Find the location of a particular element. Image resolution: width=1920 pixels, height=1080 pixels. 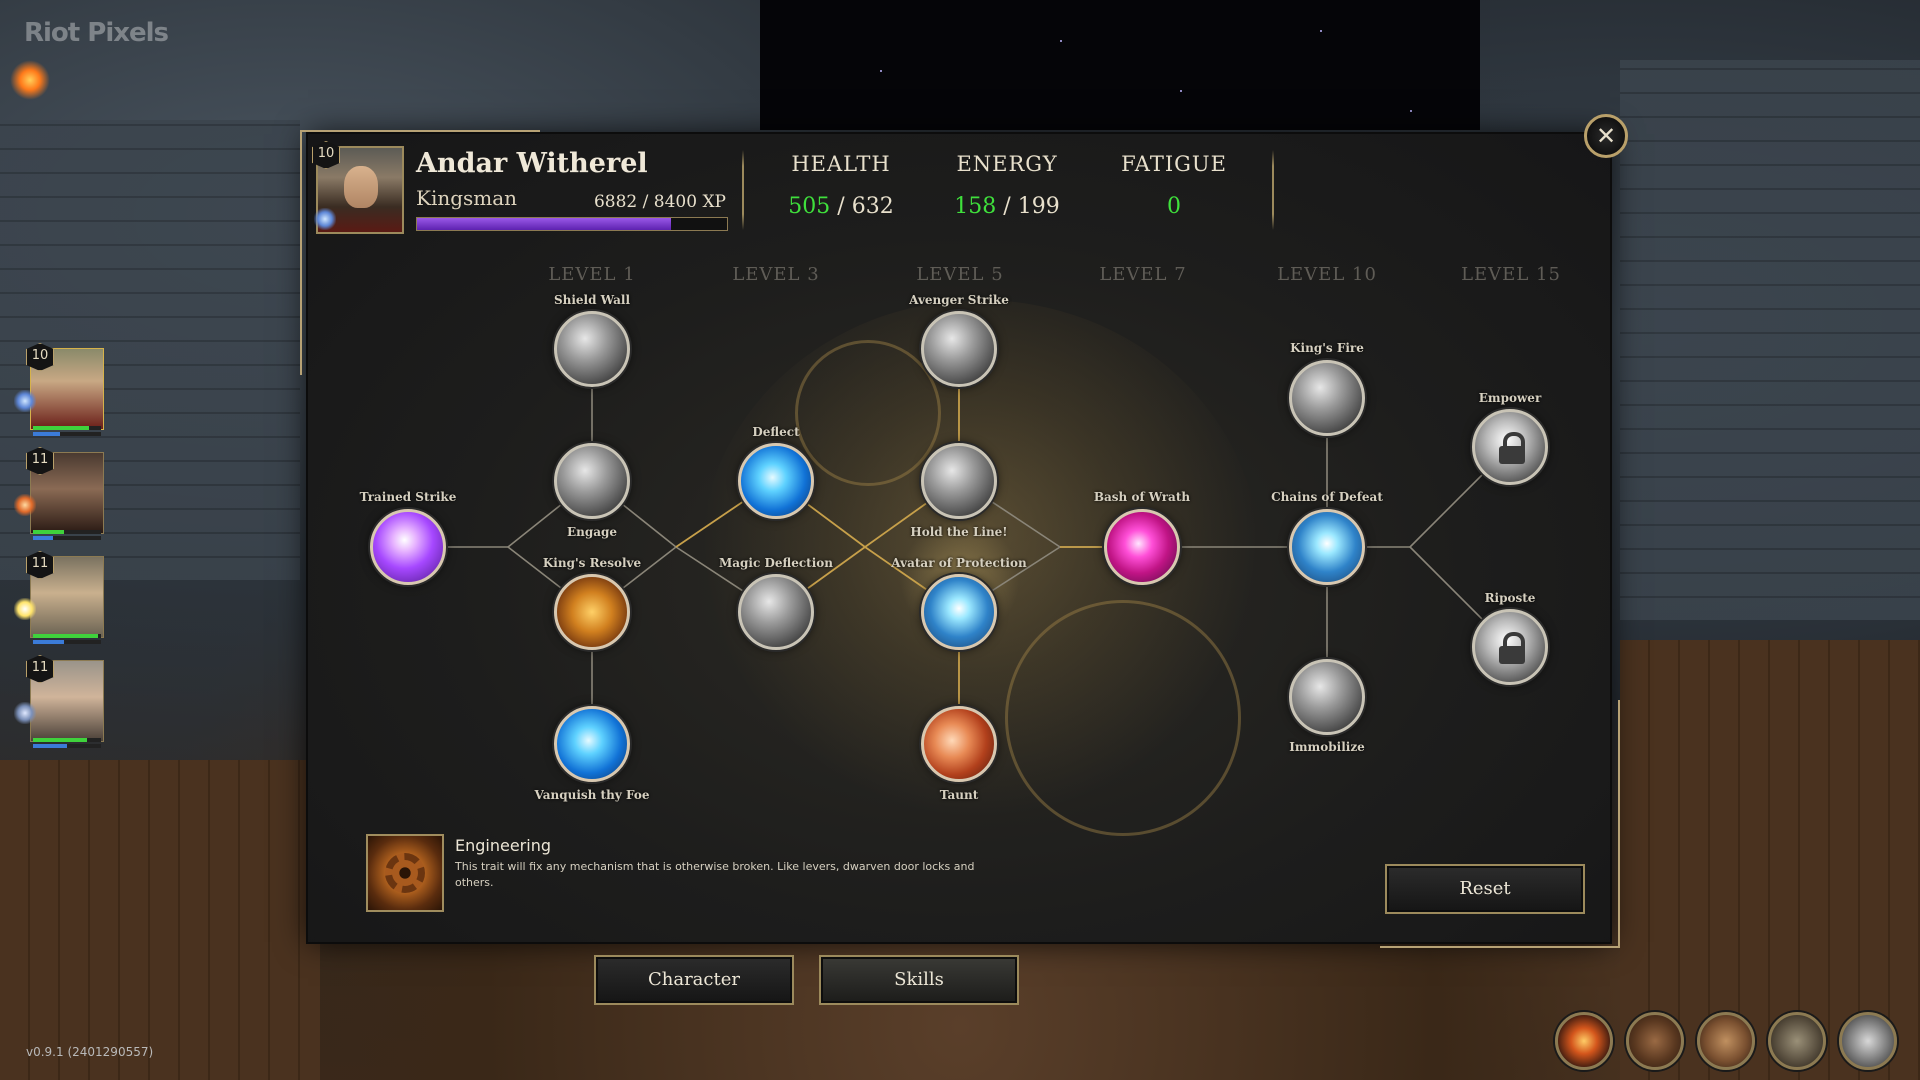

skills-tab-button: Skills is located at coordinates (919, 980).